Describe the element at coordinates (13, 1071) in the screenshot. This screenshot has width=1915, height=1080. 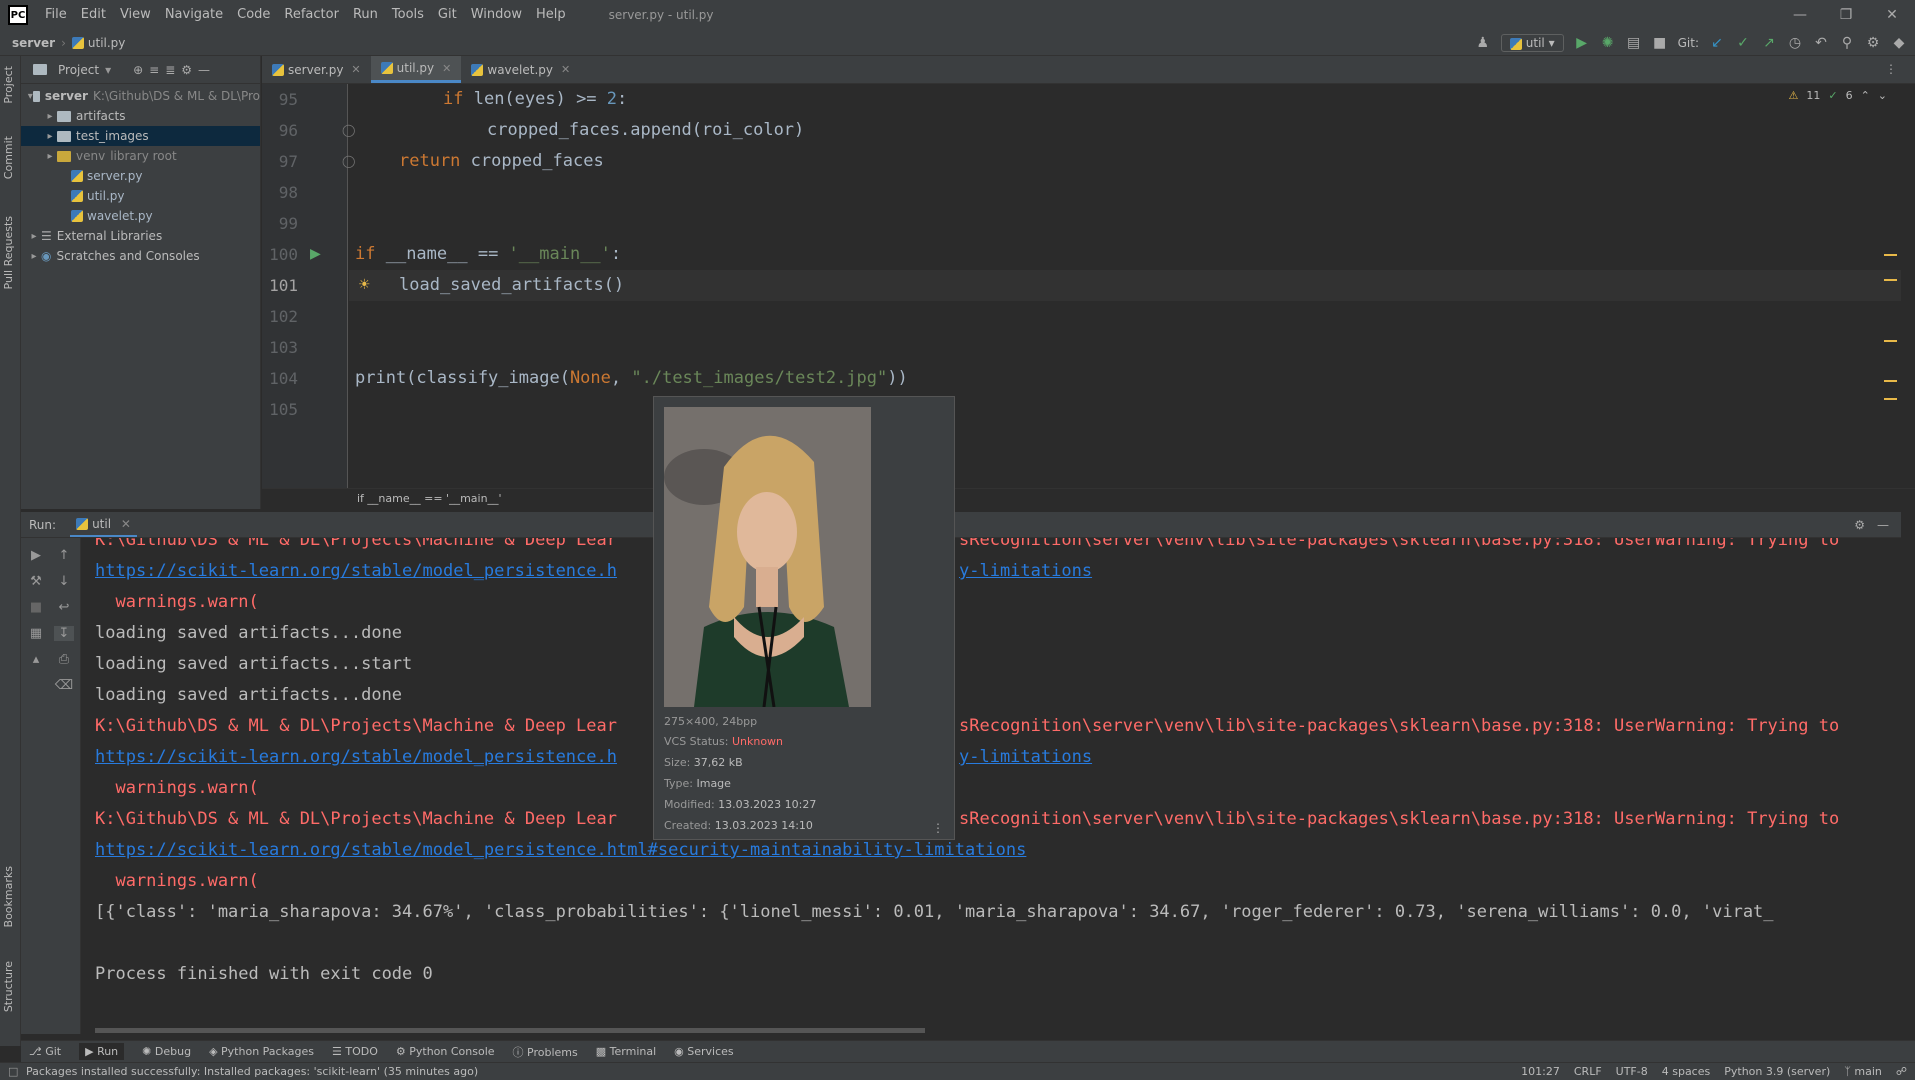
I see `layout-icon: □` at that location.